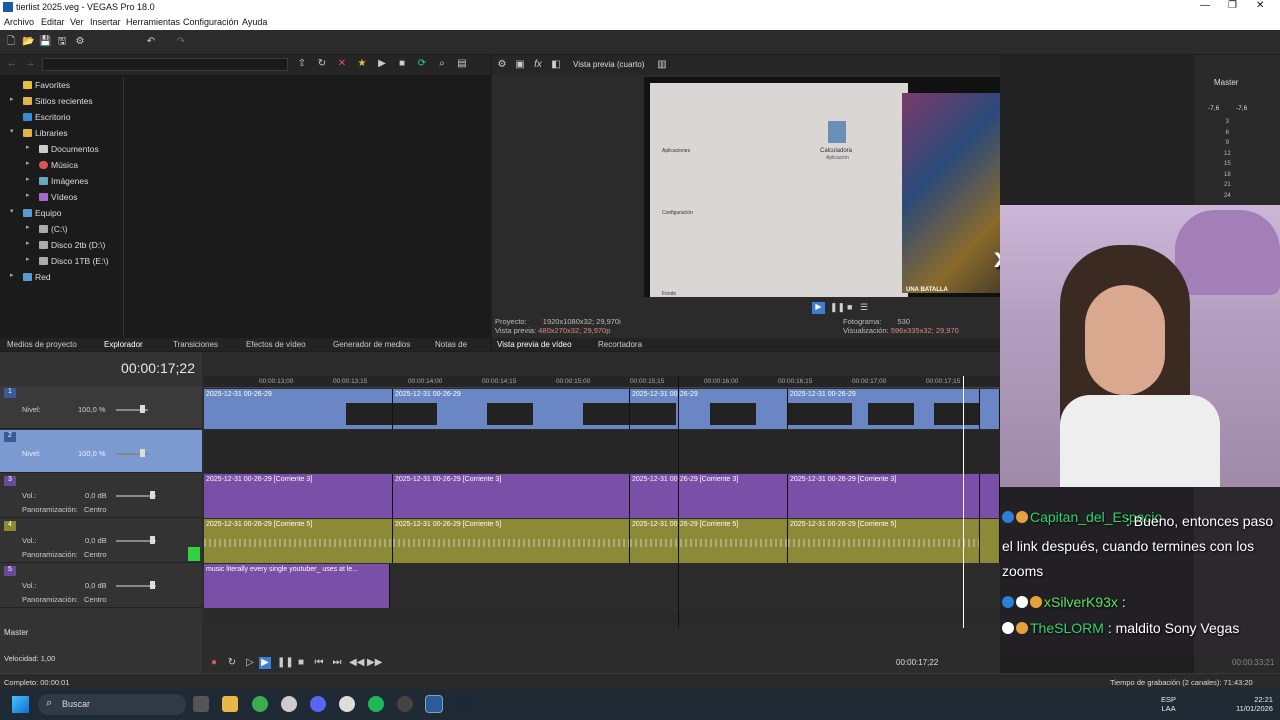 This screenshot has width=1280, height=720. Describe the element at coordinates (181, 42) in the screenshot. I see `redo-icon: ↷` at that location.